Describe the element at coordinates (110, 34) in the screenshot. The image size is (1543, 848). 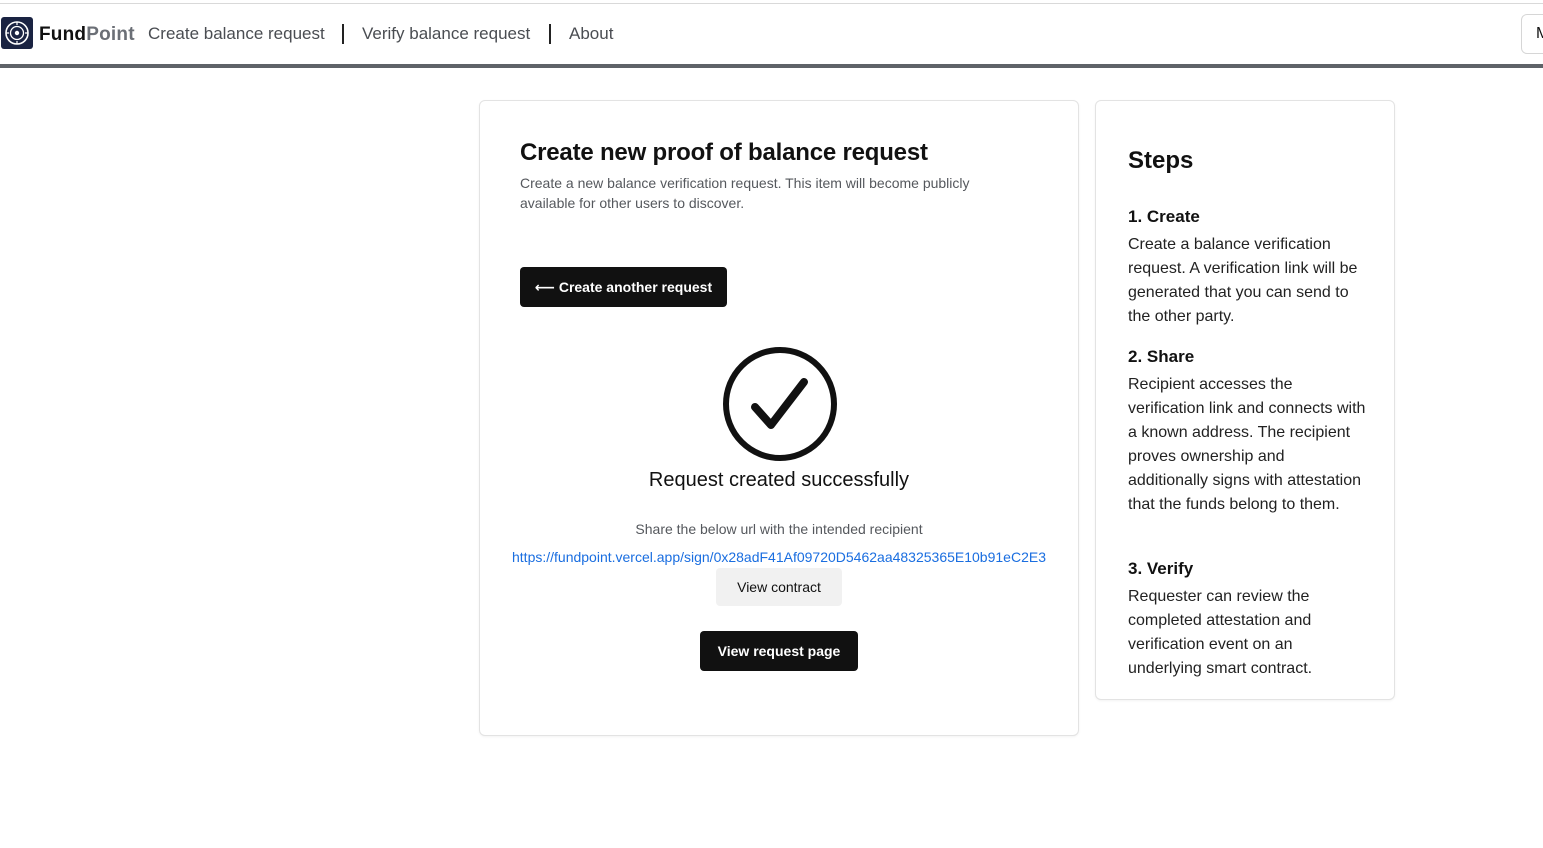
I see `brand-name-part2: Point` at that location.